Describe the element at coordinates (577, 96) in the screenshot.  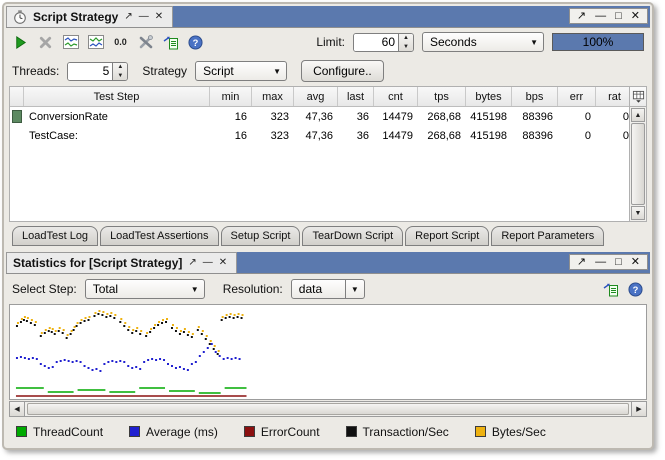
I see `column-header-err: err` at that location.